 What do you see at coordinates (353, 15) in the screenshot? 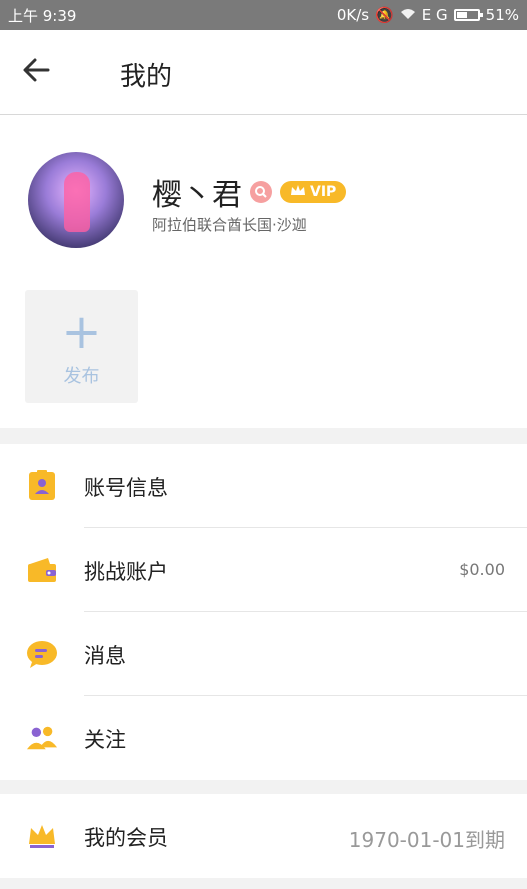
I see `network-speed: 0K/s` at bounding box center [353, 15].